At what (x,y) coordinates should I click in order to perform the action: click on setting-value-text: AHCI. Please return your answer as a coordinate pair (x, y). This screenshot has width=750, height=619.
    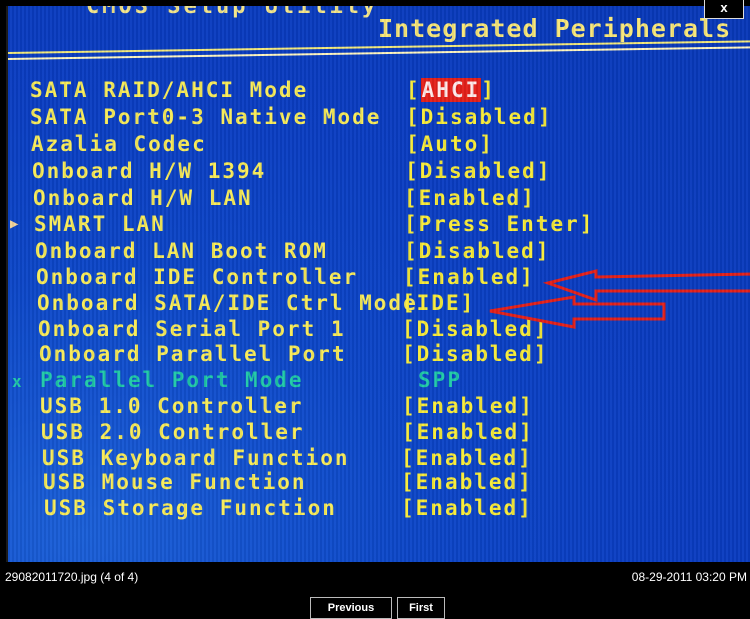
    Looking at the image, I should click on (451, 90).